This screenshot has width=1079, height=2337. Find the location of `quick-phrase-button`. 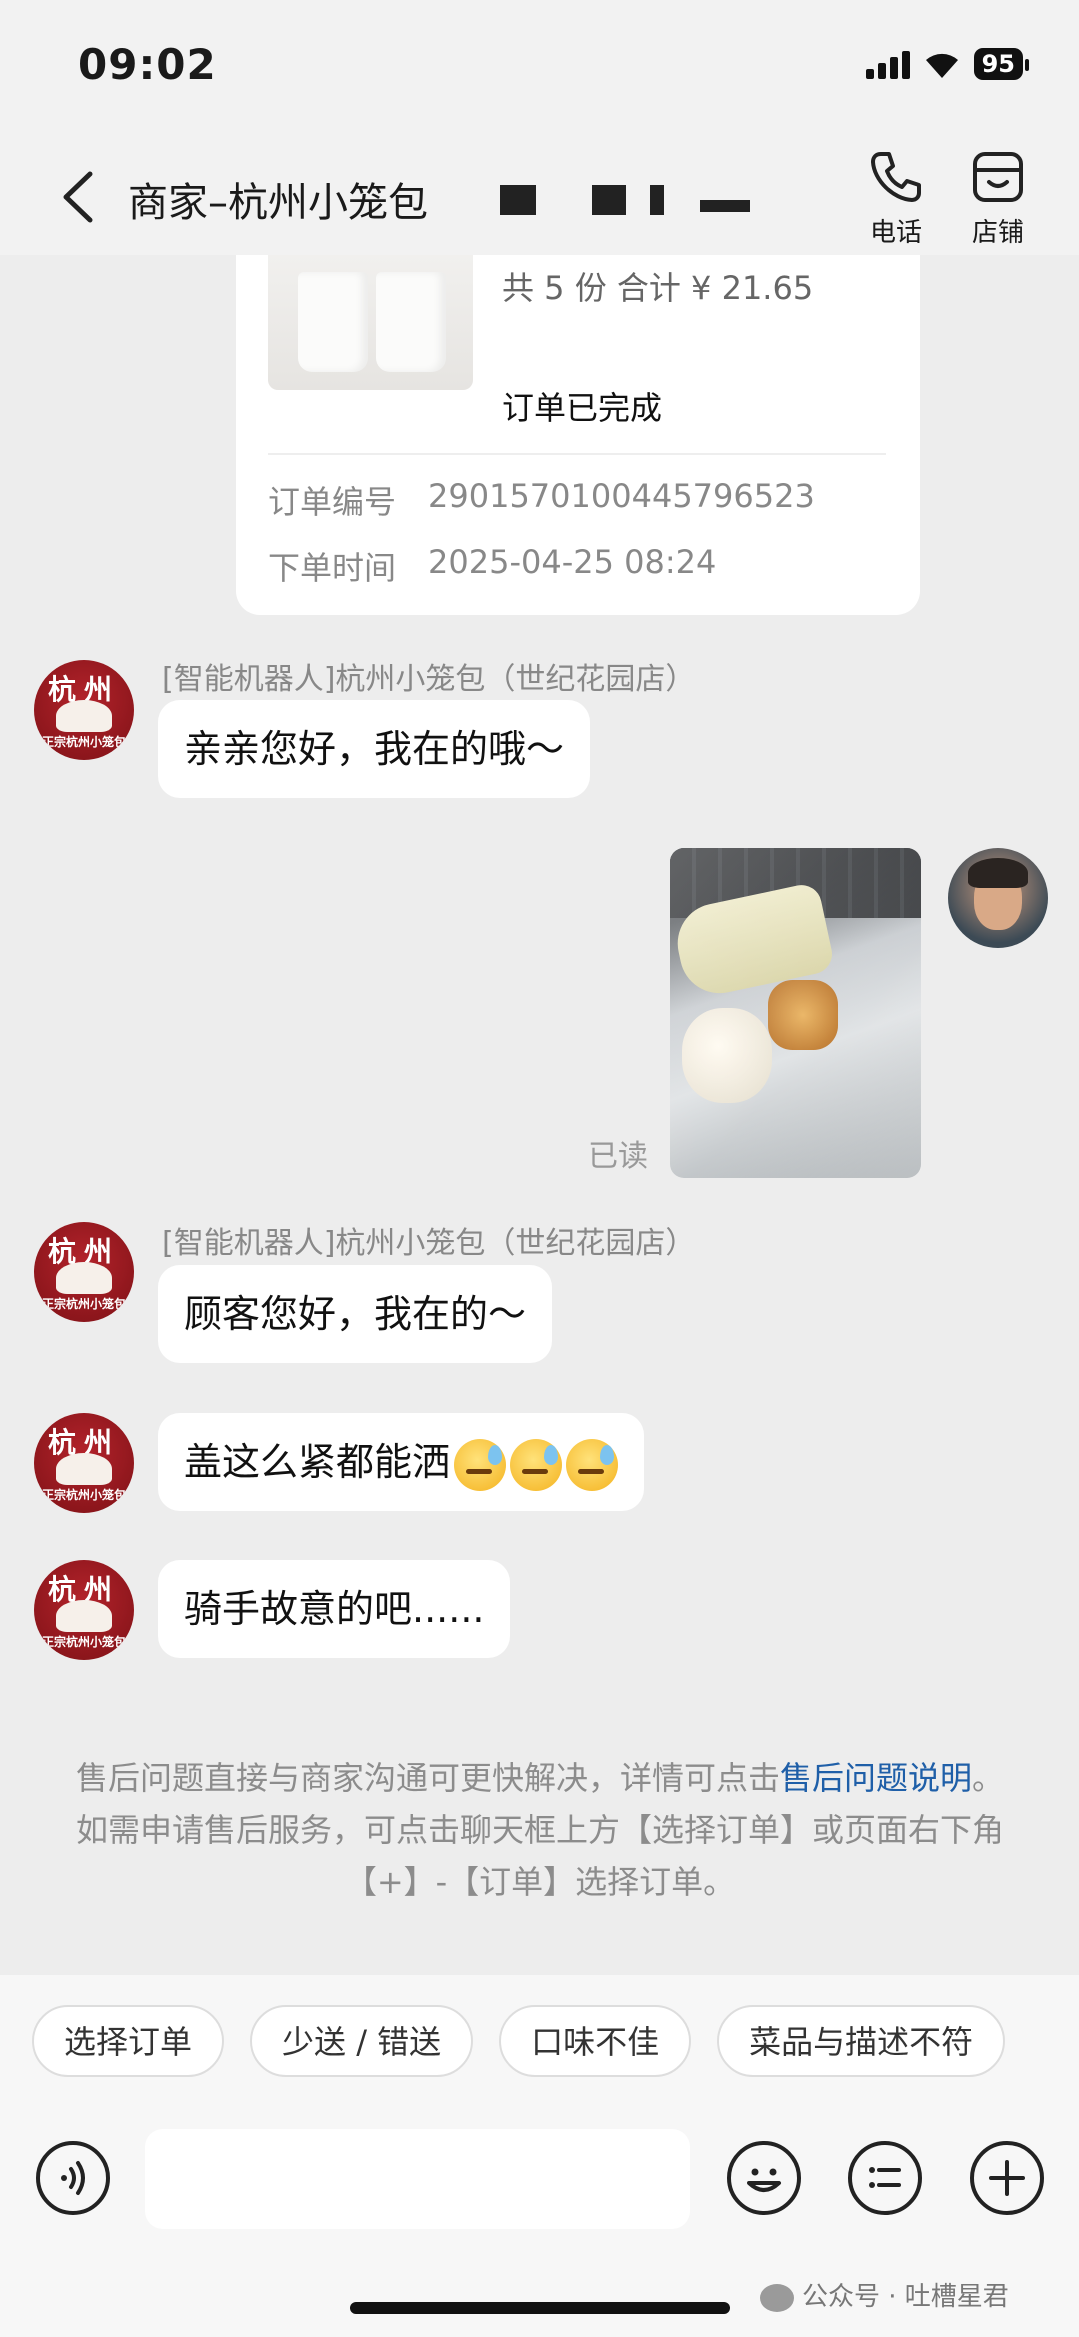

quick-phrase-button is located at coordinates (885, 2178).